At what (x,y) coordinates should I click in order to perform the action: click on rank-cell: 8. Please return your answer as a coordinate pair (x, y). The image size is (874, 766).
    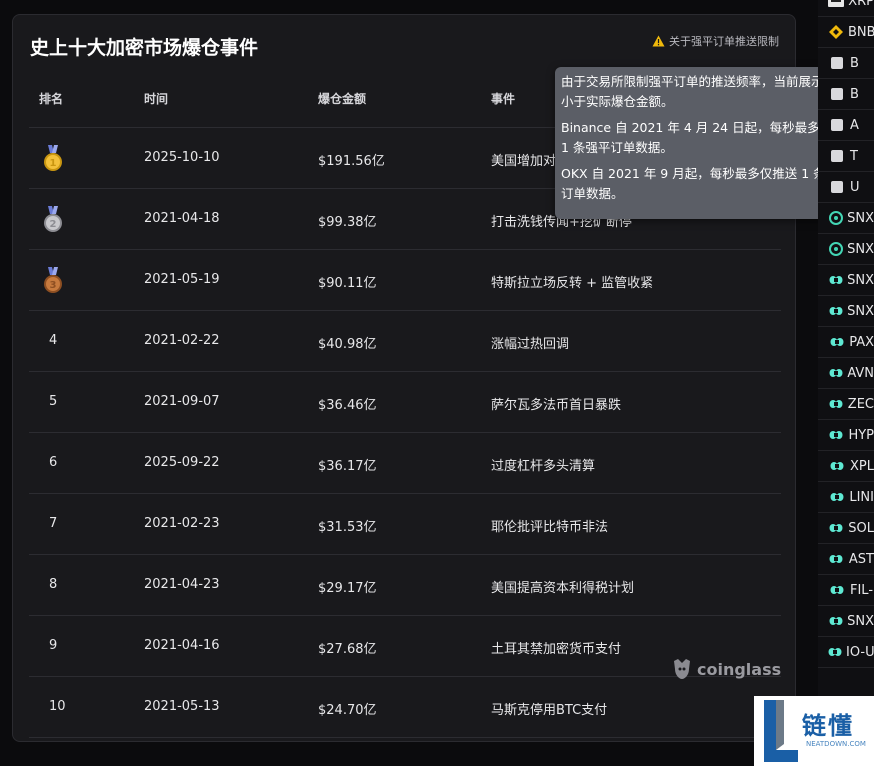
    Looking at the image, I should click on (53, 584).